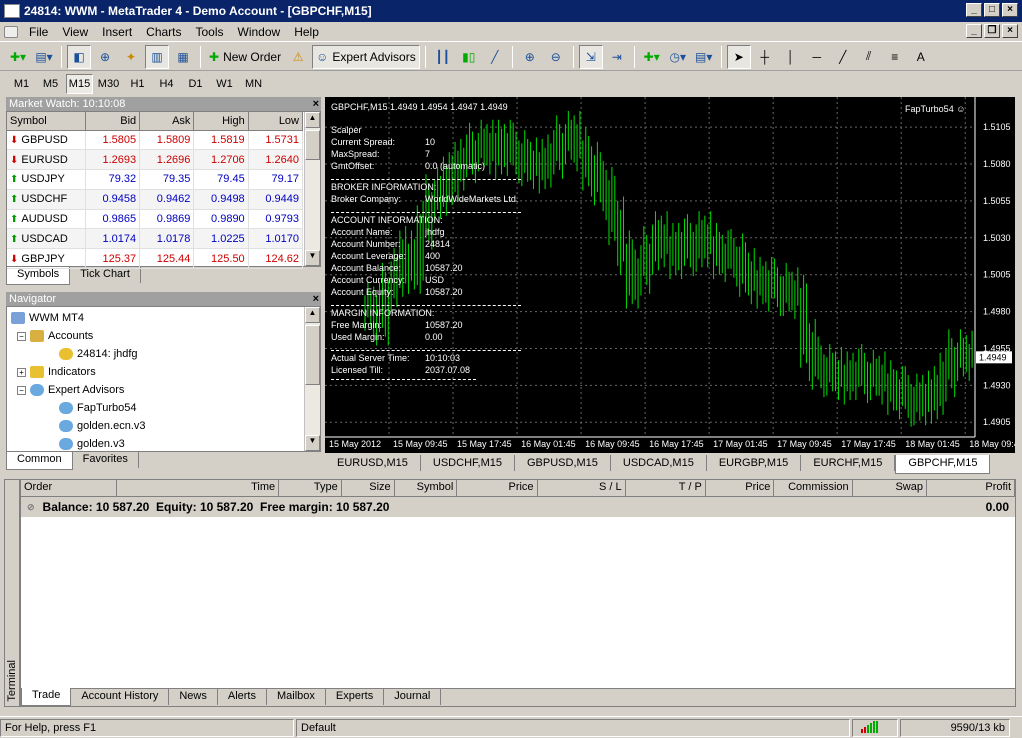  What do you see at coordinates (468, 463) in the screenshot?
I see `chart-tab: USDCHF,M15` at bounding box center [468, 463].